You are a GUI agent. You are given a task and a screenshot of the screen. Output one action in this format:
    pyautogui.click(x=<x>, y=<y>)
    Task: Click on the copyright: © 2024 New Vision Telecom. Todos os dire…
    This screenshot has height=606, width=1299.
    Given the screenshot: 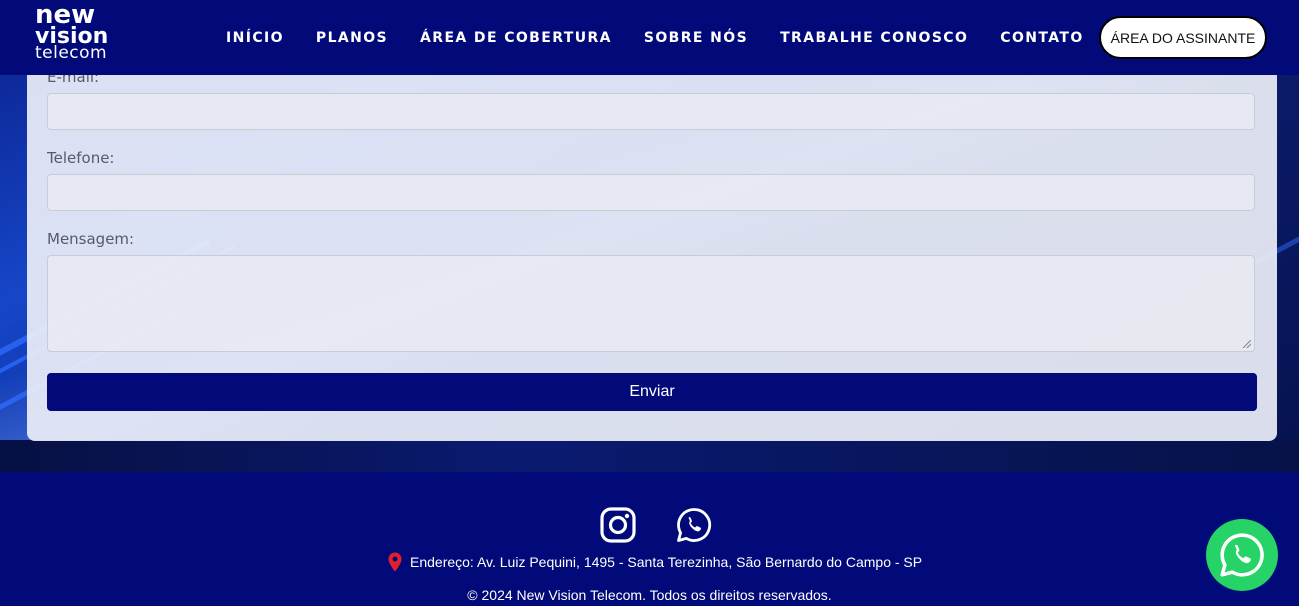 What is the action you would take?
    pyautogui.click(x=649, y=595)
    